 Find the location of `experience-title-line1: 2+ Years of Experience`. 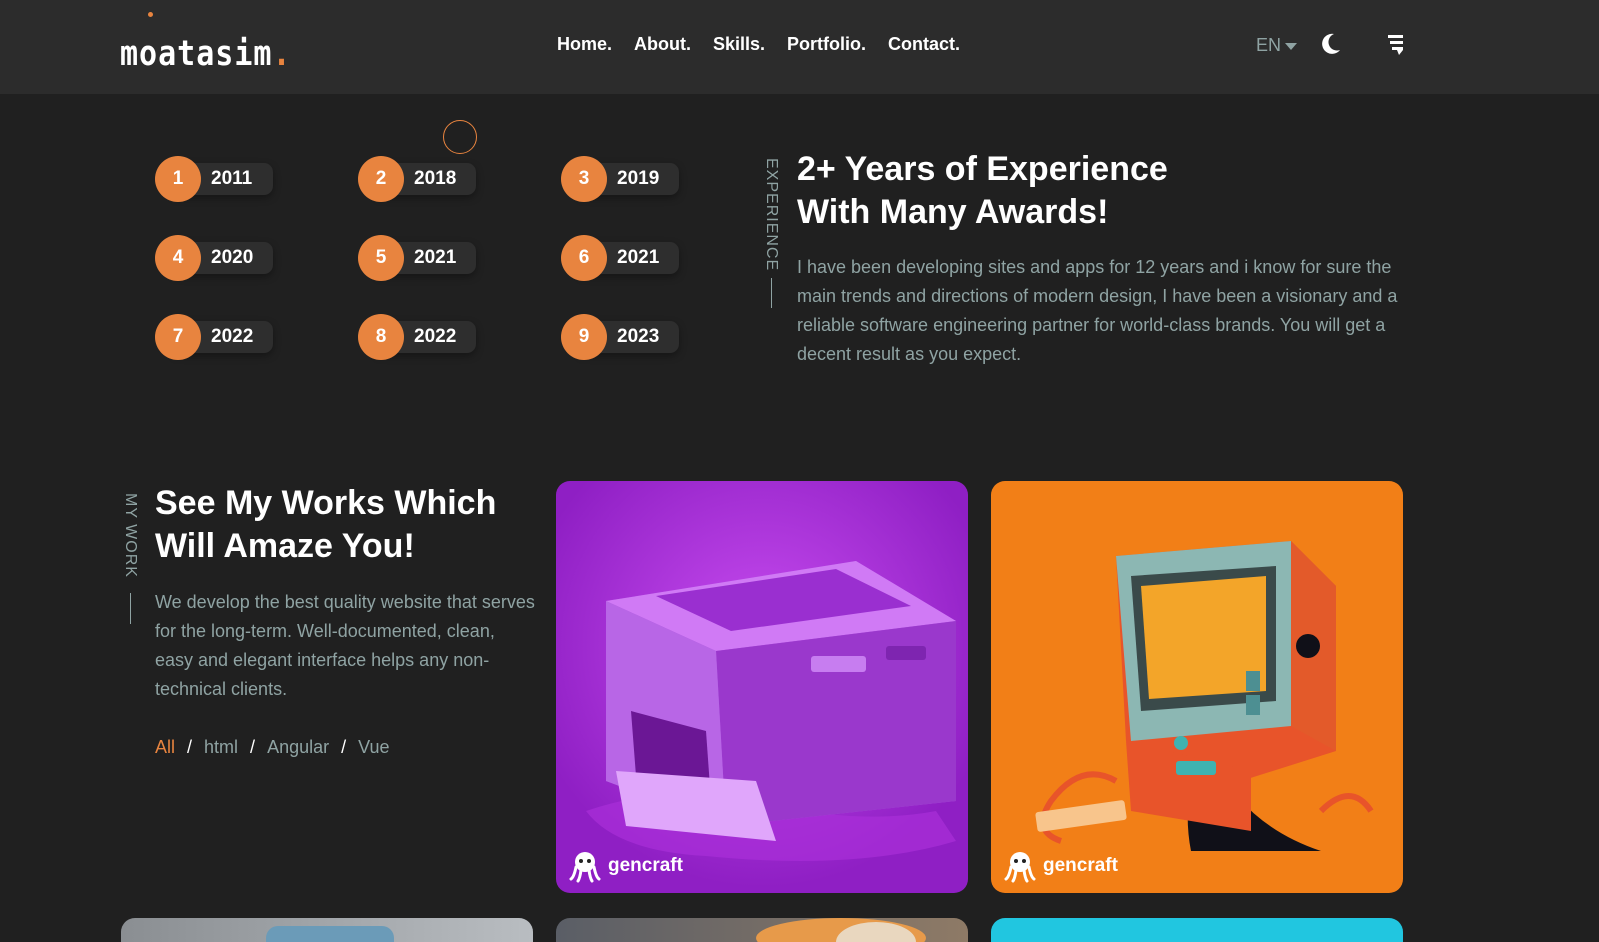

experience-title-line1: 2+ Years of Experience is located at coordinates (982, 169).